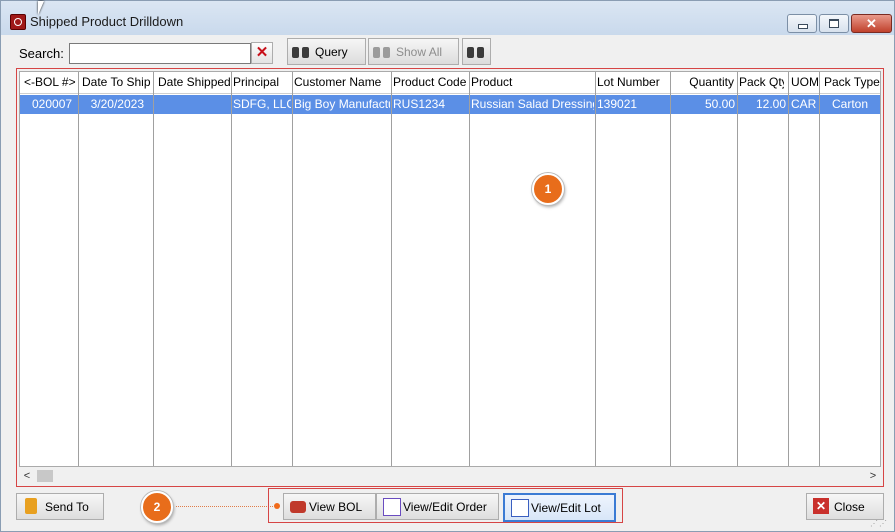 The height and width of the screenshot is (532, 895). I want to click on clear-x-icon: ✕, so click(262, 52).